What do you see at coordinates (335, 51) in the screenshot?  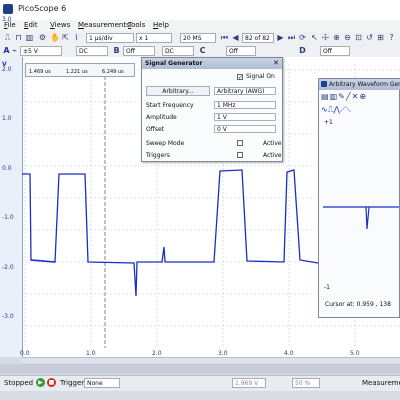 I see `channel-d-range-select: Off` at bounding box center [335, 51].